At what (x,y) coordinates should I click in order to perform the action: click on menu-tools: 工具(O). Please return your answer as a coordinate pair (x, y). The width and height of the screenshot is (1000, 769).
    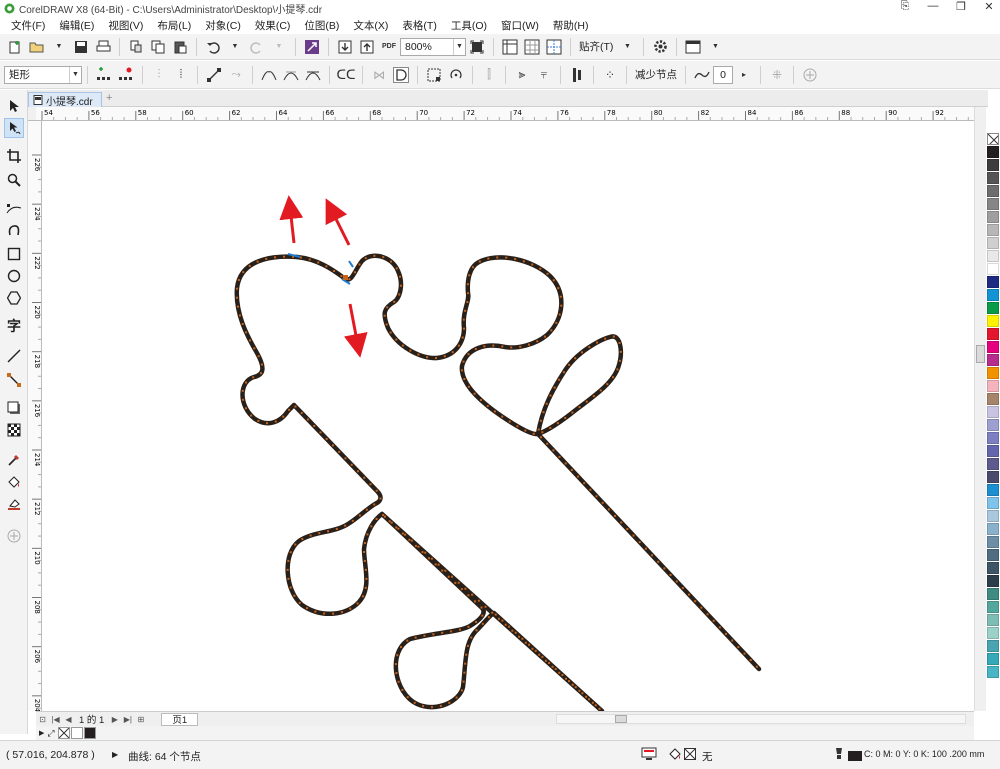
    Looking at the image, I should click on (469, 25).